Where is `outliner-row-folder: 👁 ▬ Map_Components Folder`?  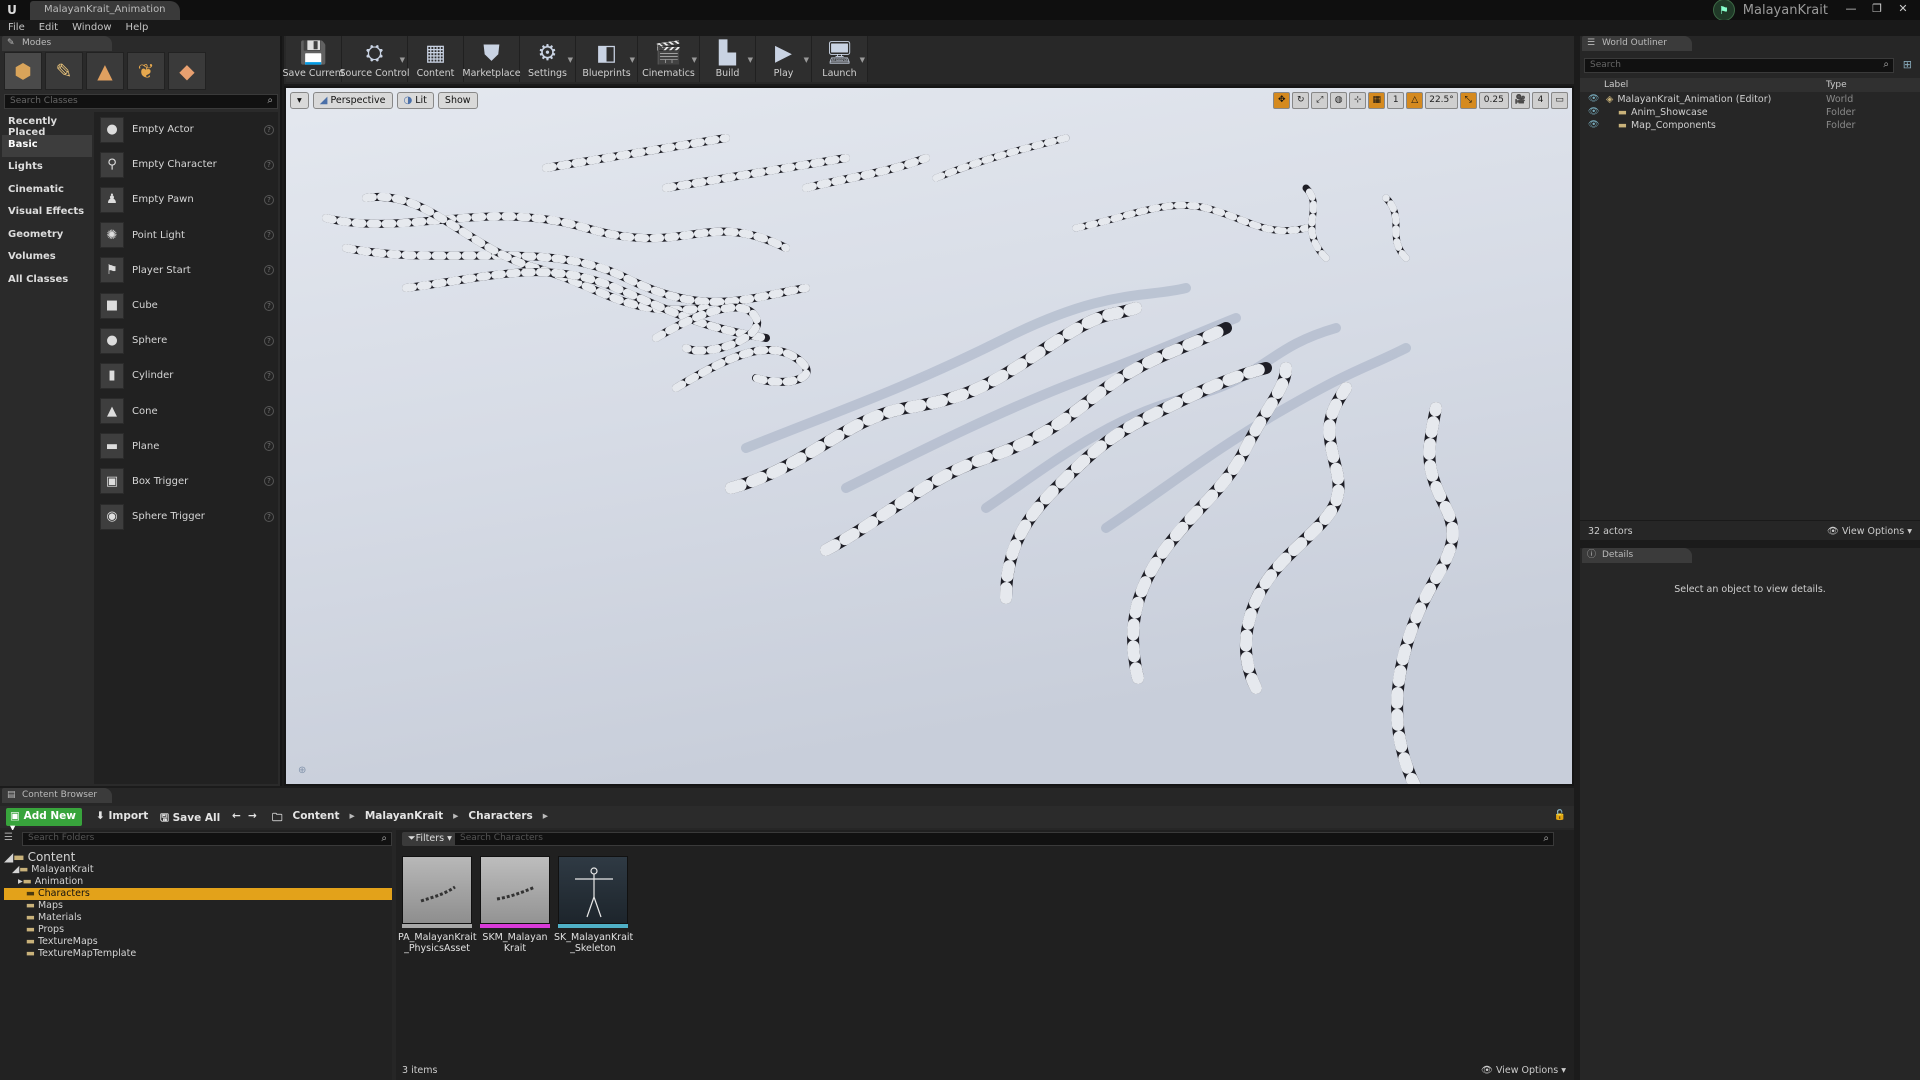
outliner-row-folder: 👁 ▬ Map_Components Folder is located at coordinates (1750, 126).